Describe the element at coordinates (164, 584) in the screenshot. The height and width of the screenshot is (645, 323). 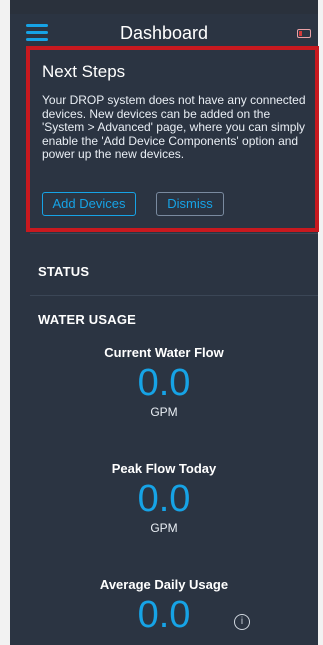
I see `metric-title: Average Daily Usage` at that location.